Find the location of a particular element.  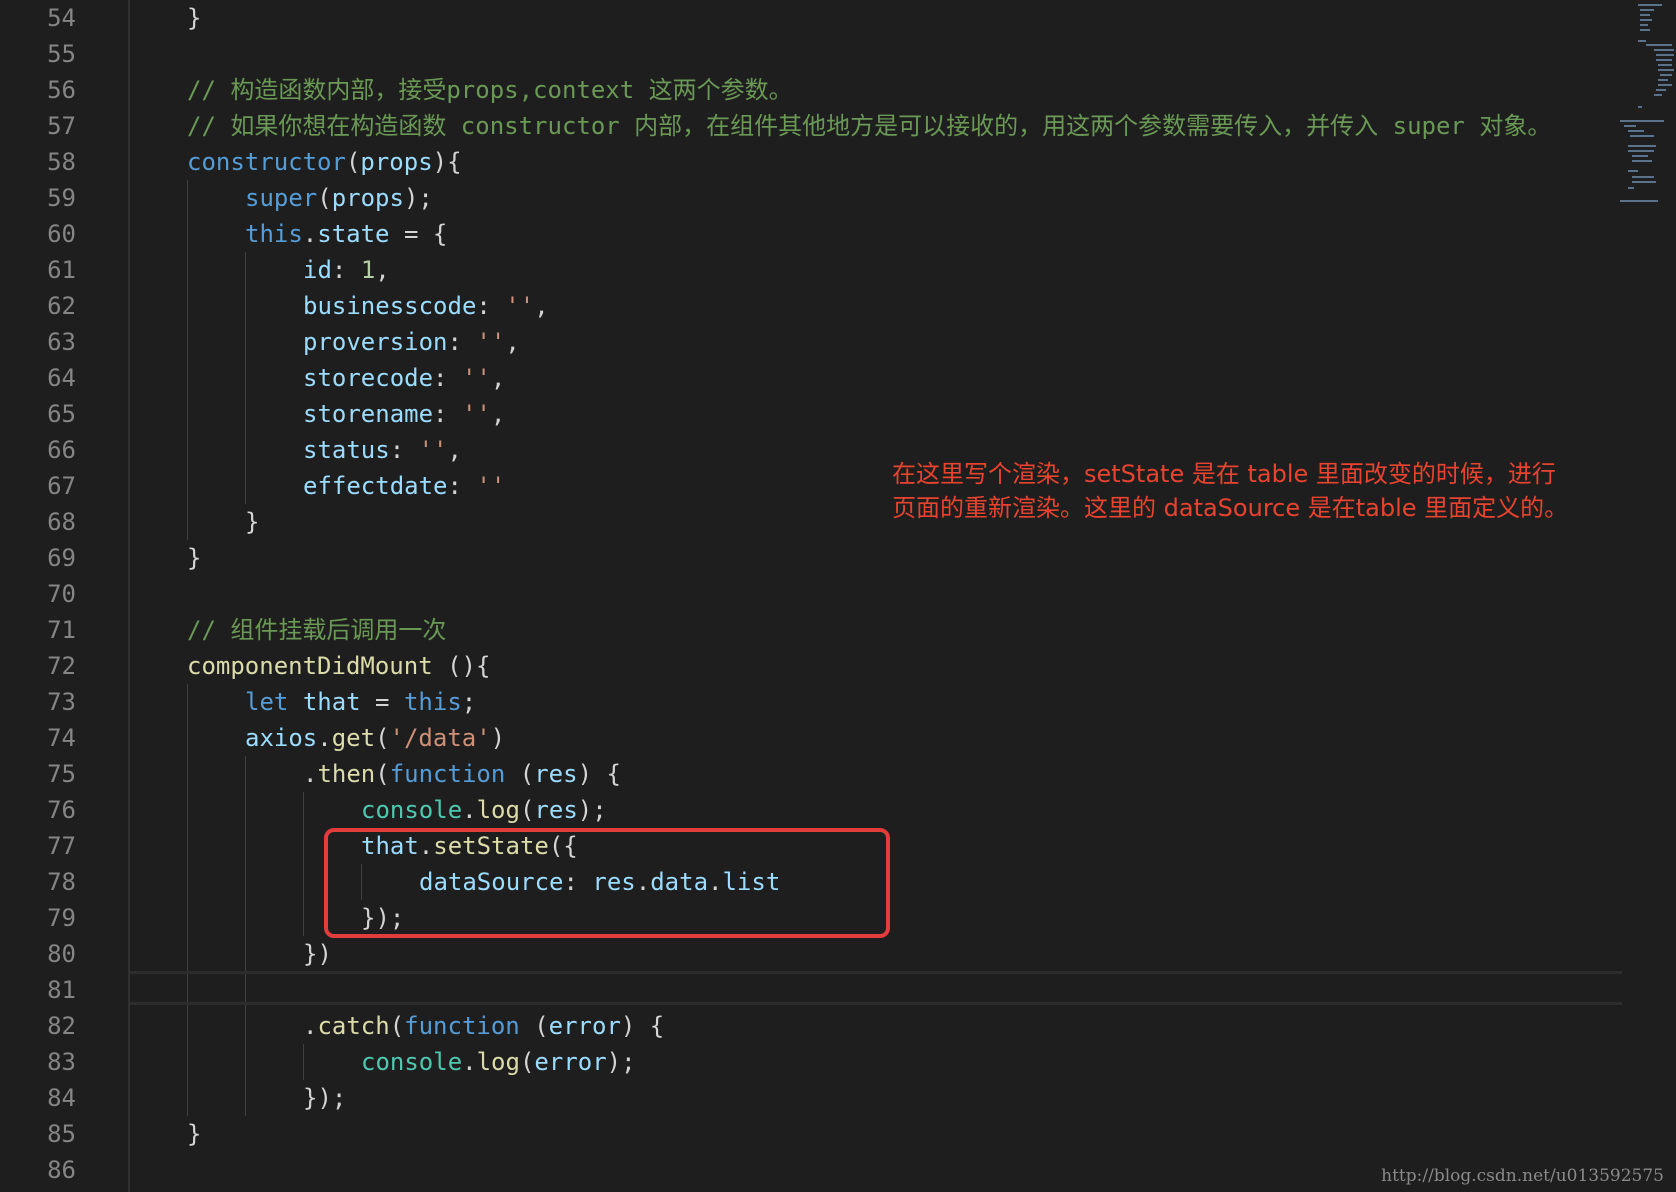

code-token: axios is located at coordinates (281, 738).